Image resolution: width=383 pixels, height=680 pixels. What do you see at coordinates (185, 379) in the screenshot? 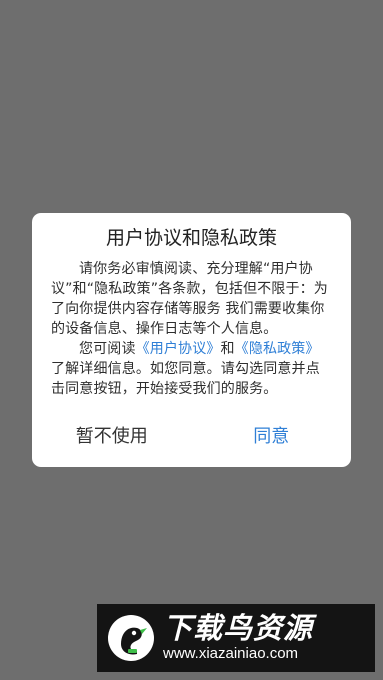
I see `paragraph-2-suffix: 了解详细信息。如您同意。请勾选同意并点击同意按钮，开始接受我们的服务。` at bounding box center [185, 379].